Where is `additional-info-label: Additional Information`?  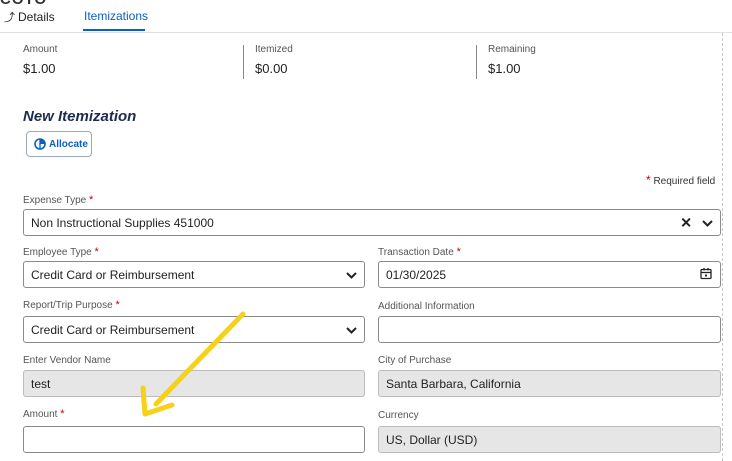 additional-info-label: Additional Information is located at coordinates (426, 306).